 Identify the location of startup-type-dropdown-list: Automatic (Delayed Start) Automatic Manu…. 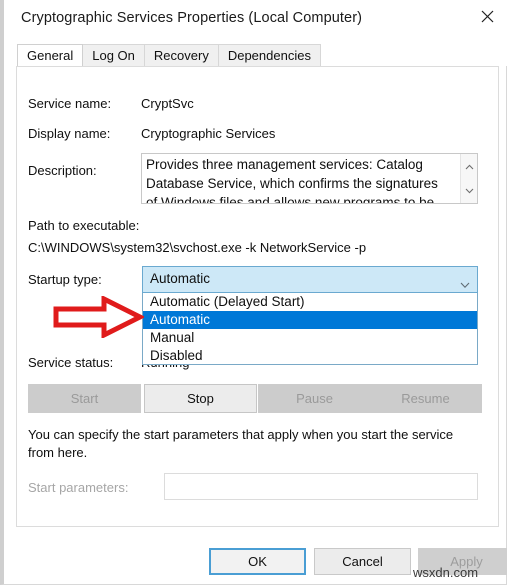
(310, 329).